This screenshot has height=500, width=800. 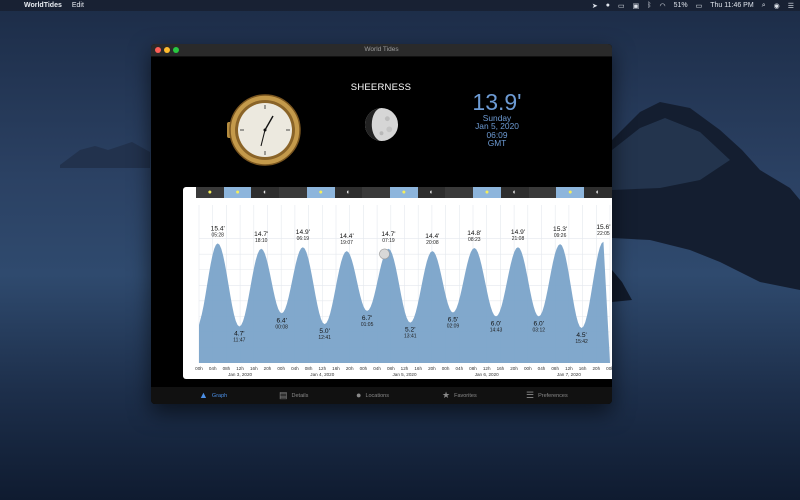 I want to click on edit-menu: Edit, so click(x=78, y=5).